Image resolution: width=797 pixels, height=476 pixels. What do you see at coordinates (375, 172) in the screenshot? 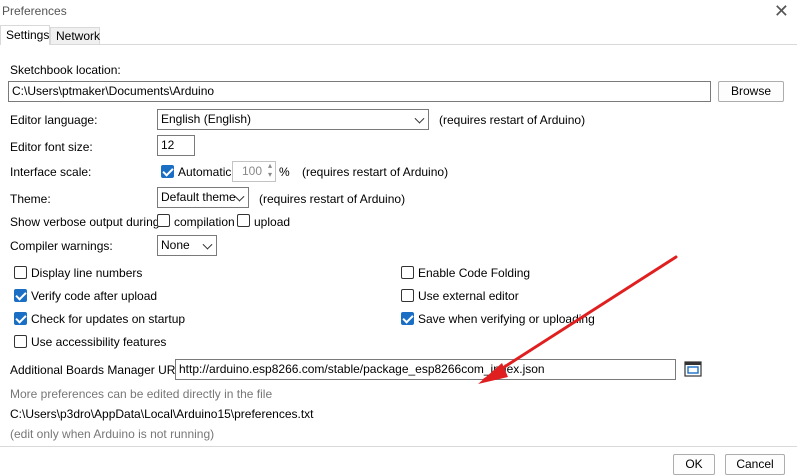
I see `scale-restart-note: (requires restart of Arduino)` at bounding box center [375, 172].